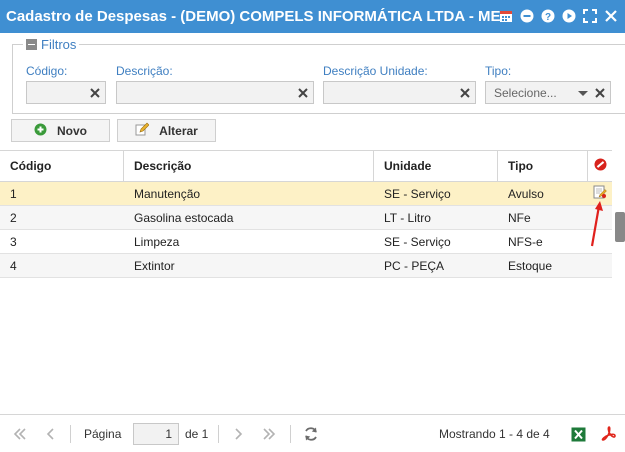 The width and height of the screenshot is (625, 452). I want to click on table-header: Código Descrição Unidade Tipo, so click(306, 166).